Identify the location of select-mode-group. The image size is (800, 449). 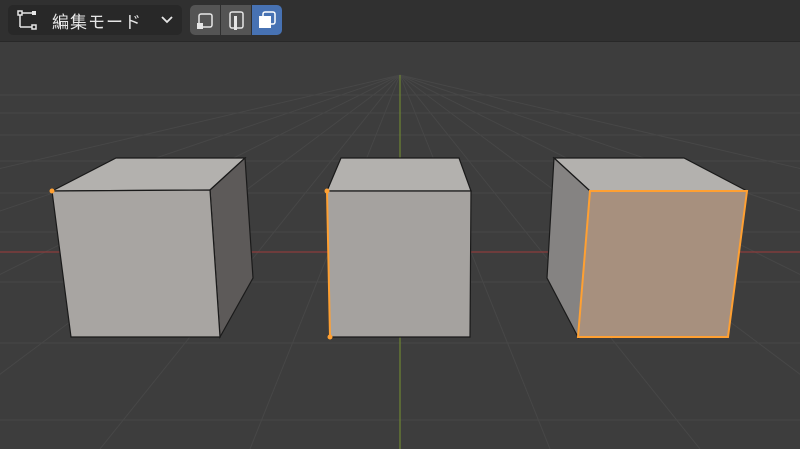
(236, 20).